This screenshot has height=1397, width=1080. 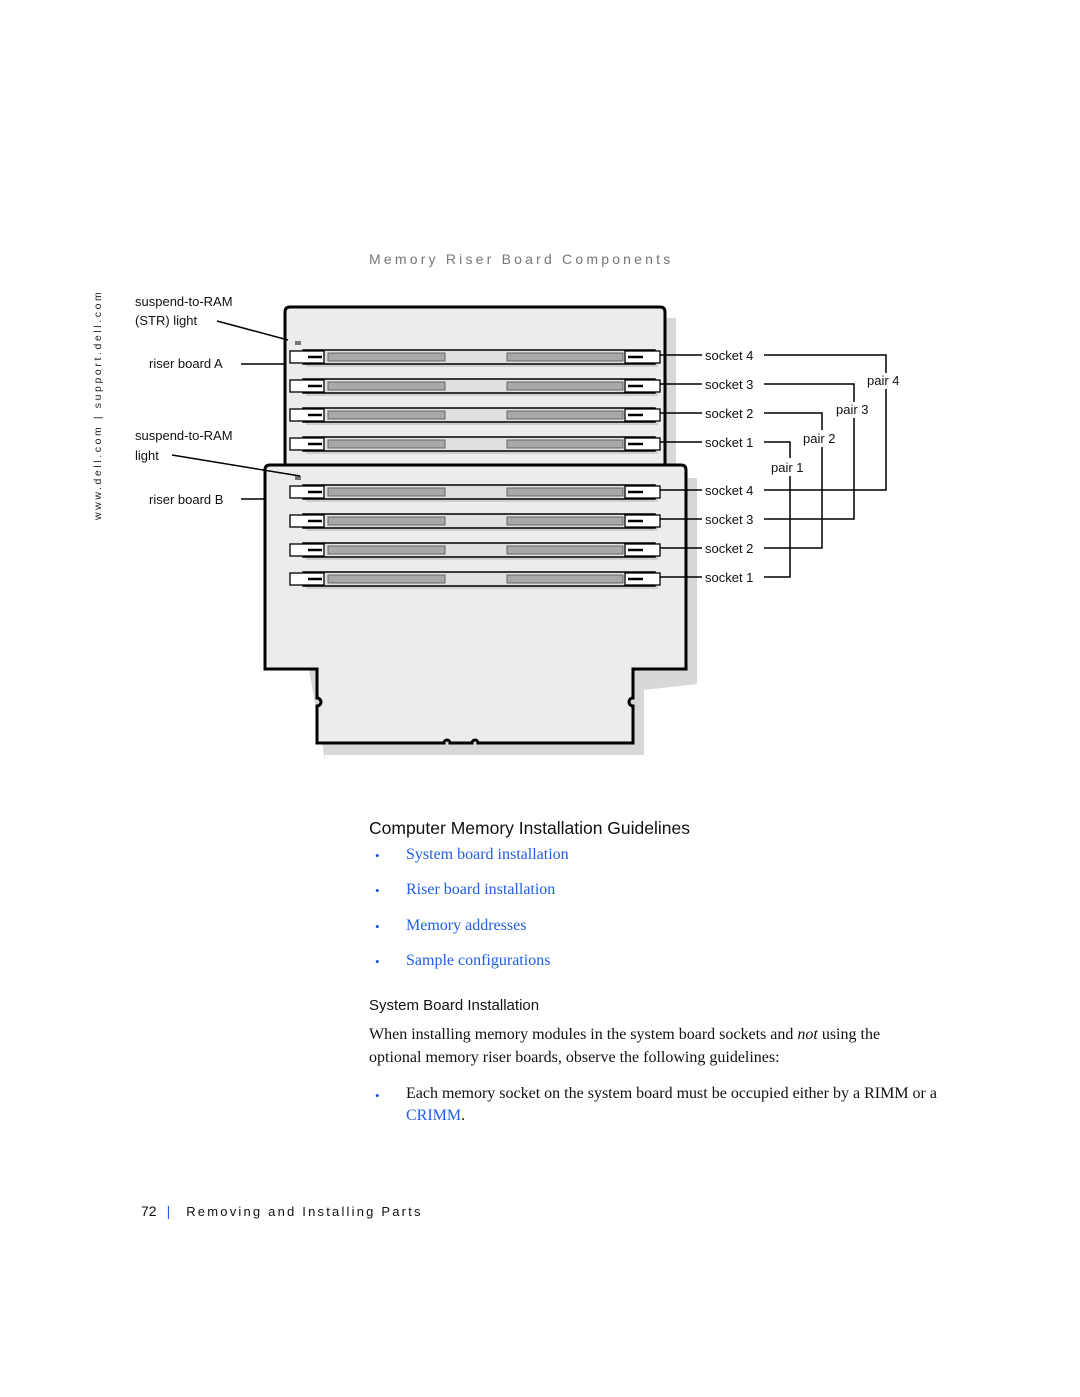 What do you see at coordinates (466, 926) in the screenshot?
I see `toc-link-memory-addresses: Memory addresses` at bounding box center [466, 926].